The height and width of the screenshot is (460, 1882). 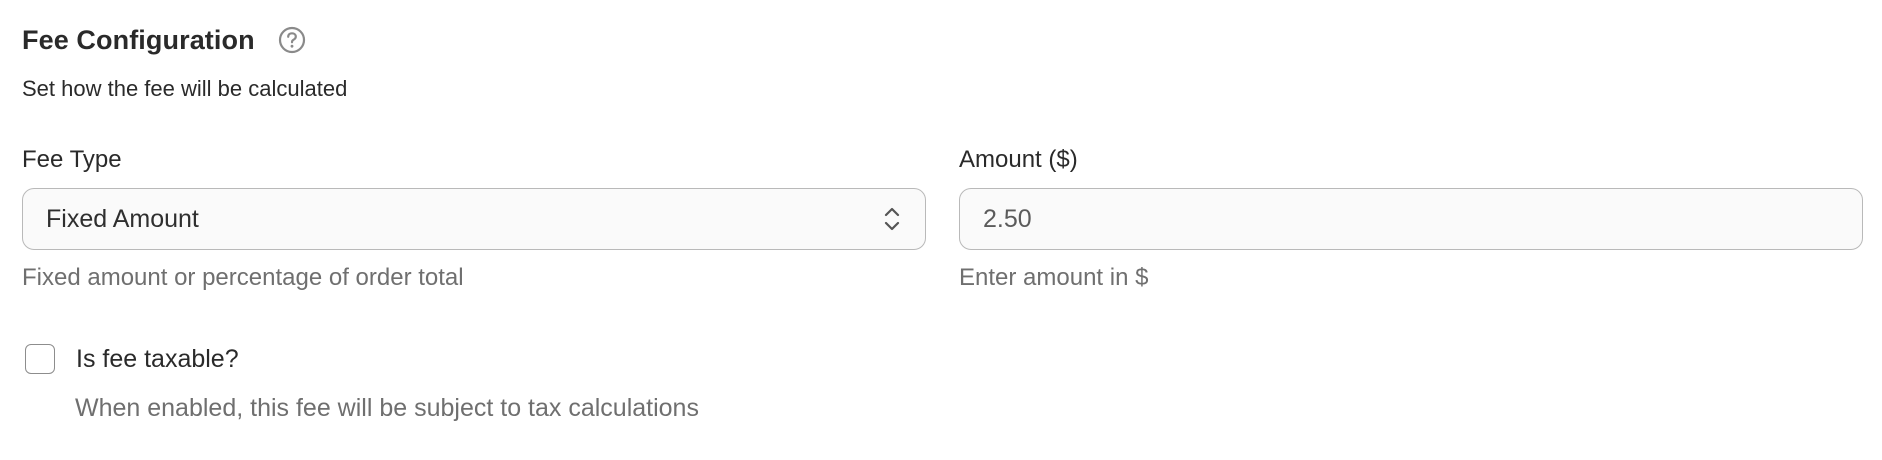 I want to click on taxable-checkbox-label: Is fee taxable?, so click(x=157, y=359).